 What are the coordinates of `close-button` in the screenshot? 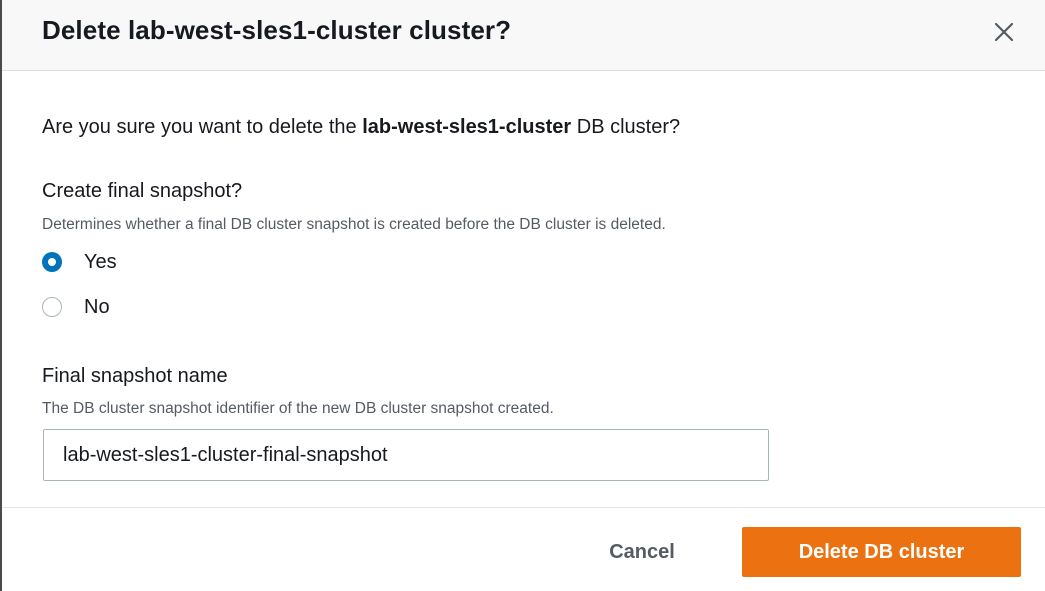 It's located at (1003, 31).